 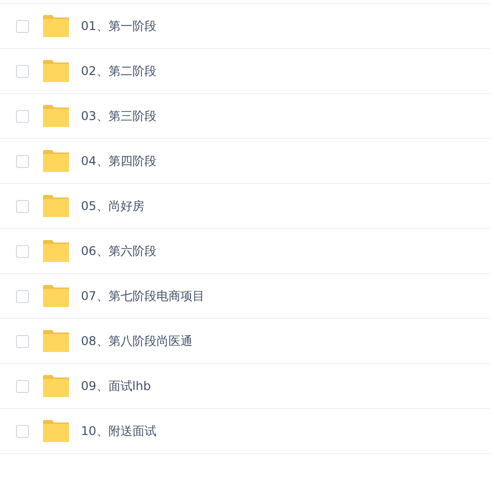 I want to click on folder-name: 02、第二阶段, so click(x=118, y=71).